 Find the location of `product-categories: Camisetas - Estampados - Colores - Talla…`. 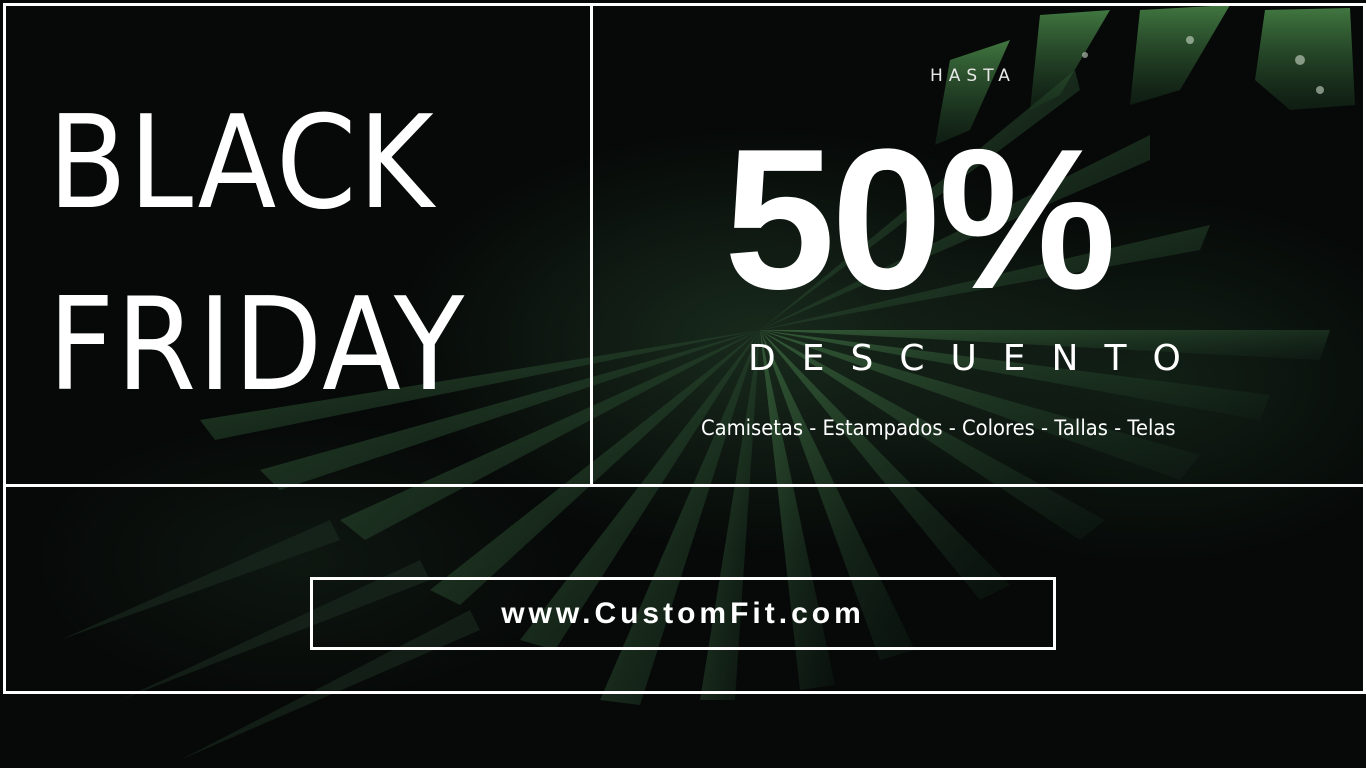

product-categories: Camisetas - Estampados - Colores - Talla… is located at coordinates (938, 428).